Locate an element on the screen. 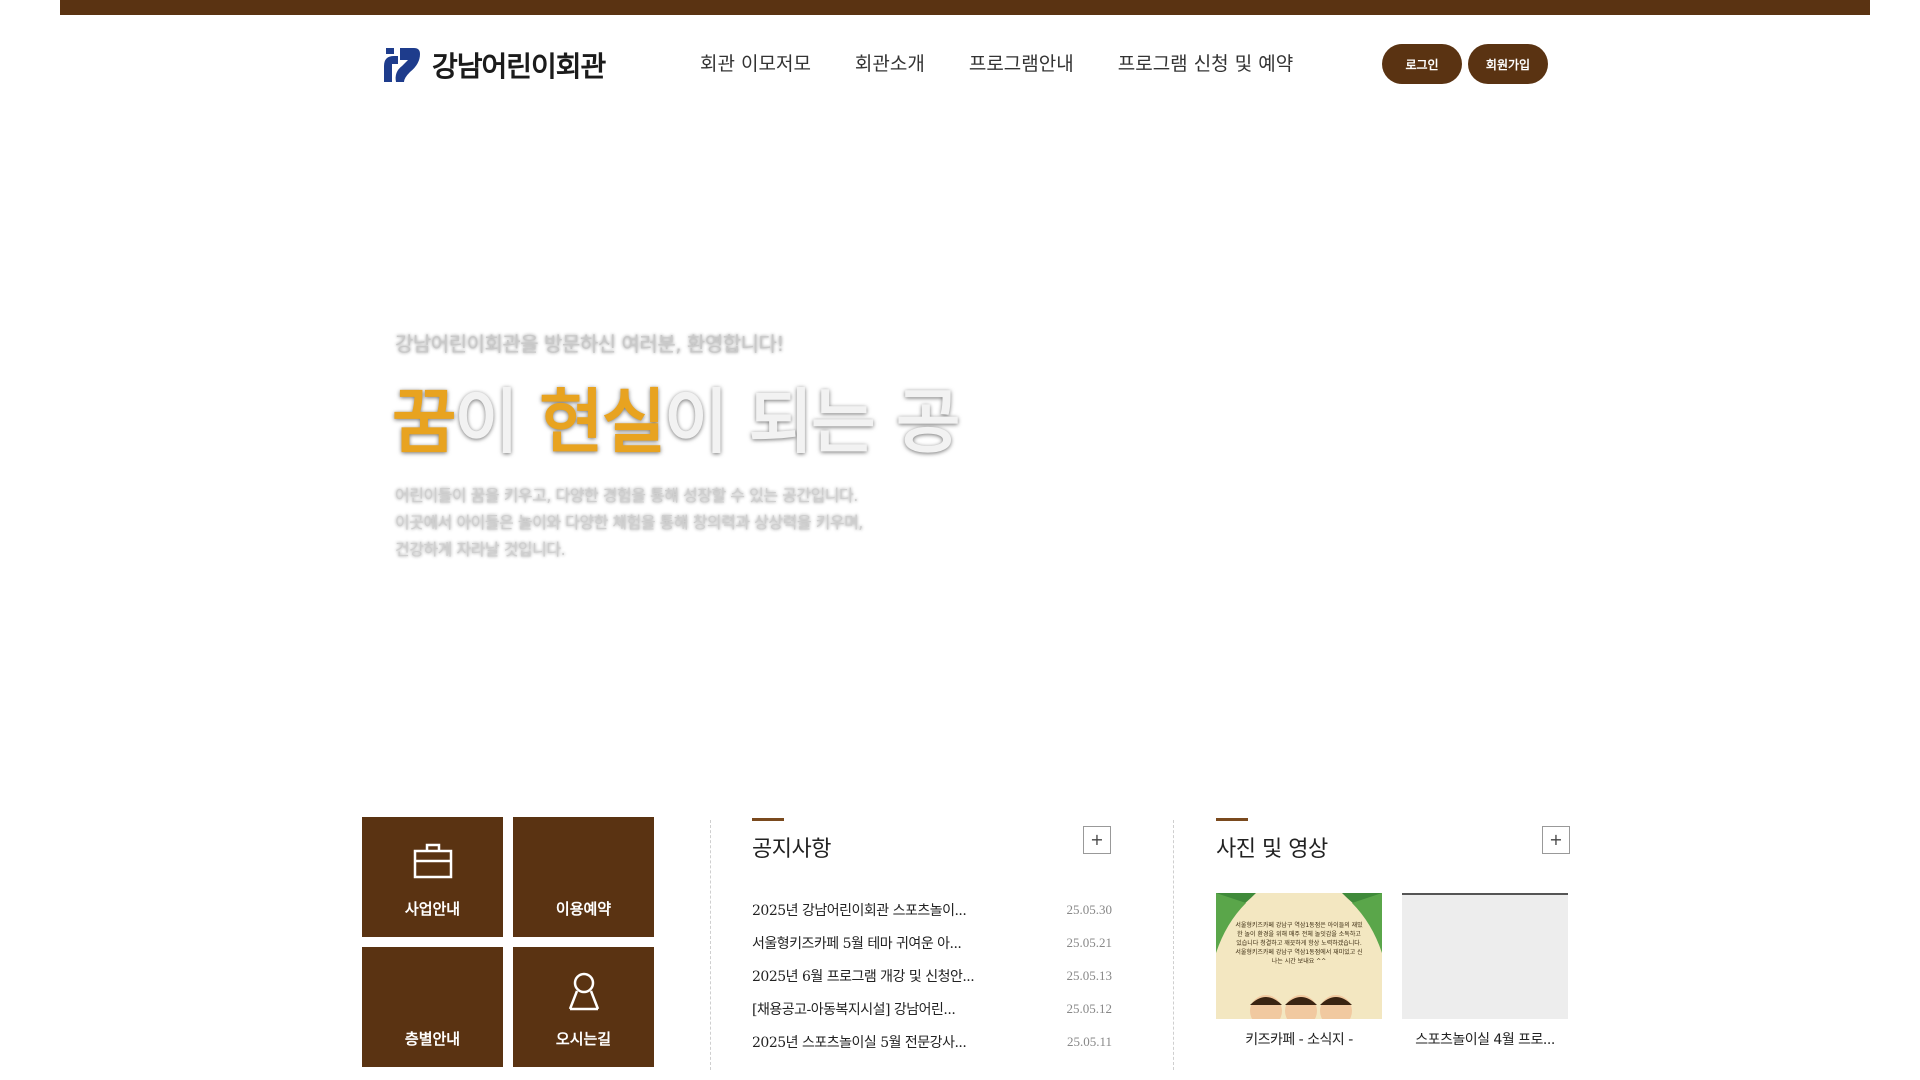  quick-link-label: 사업안내 is located at coordinates (432, 909).